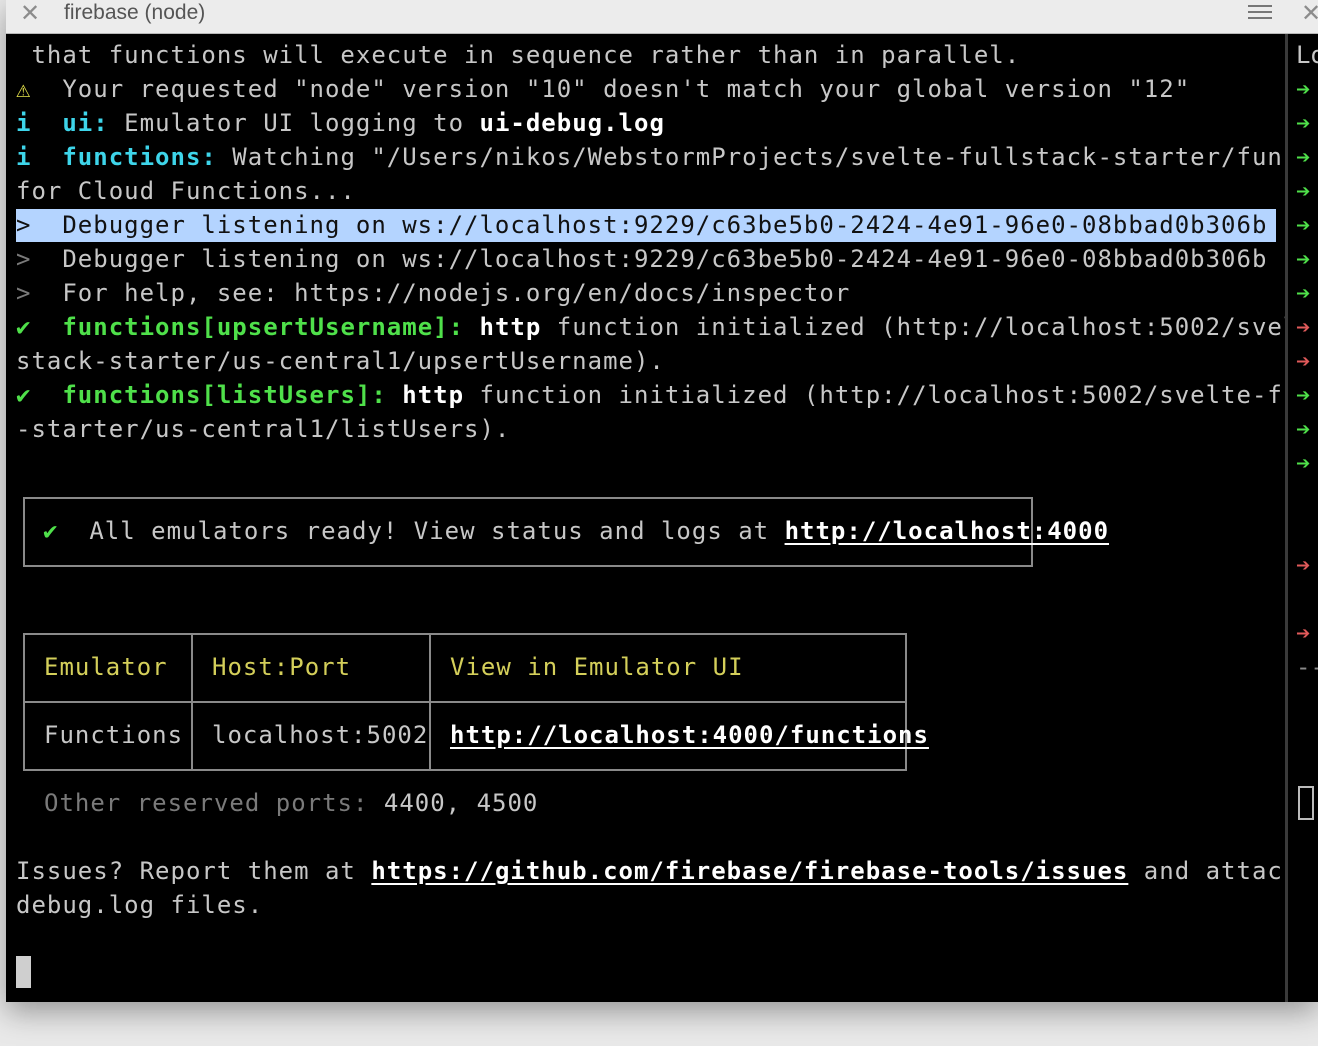  I want to click on menu-icon, so click(1260, 14).